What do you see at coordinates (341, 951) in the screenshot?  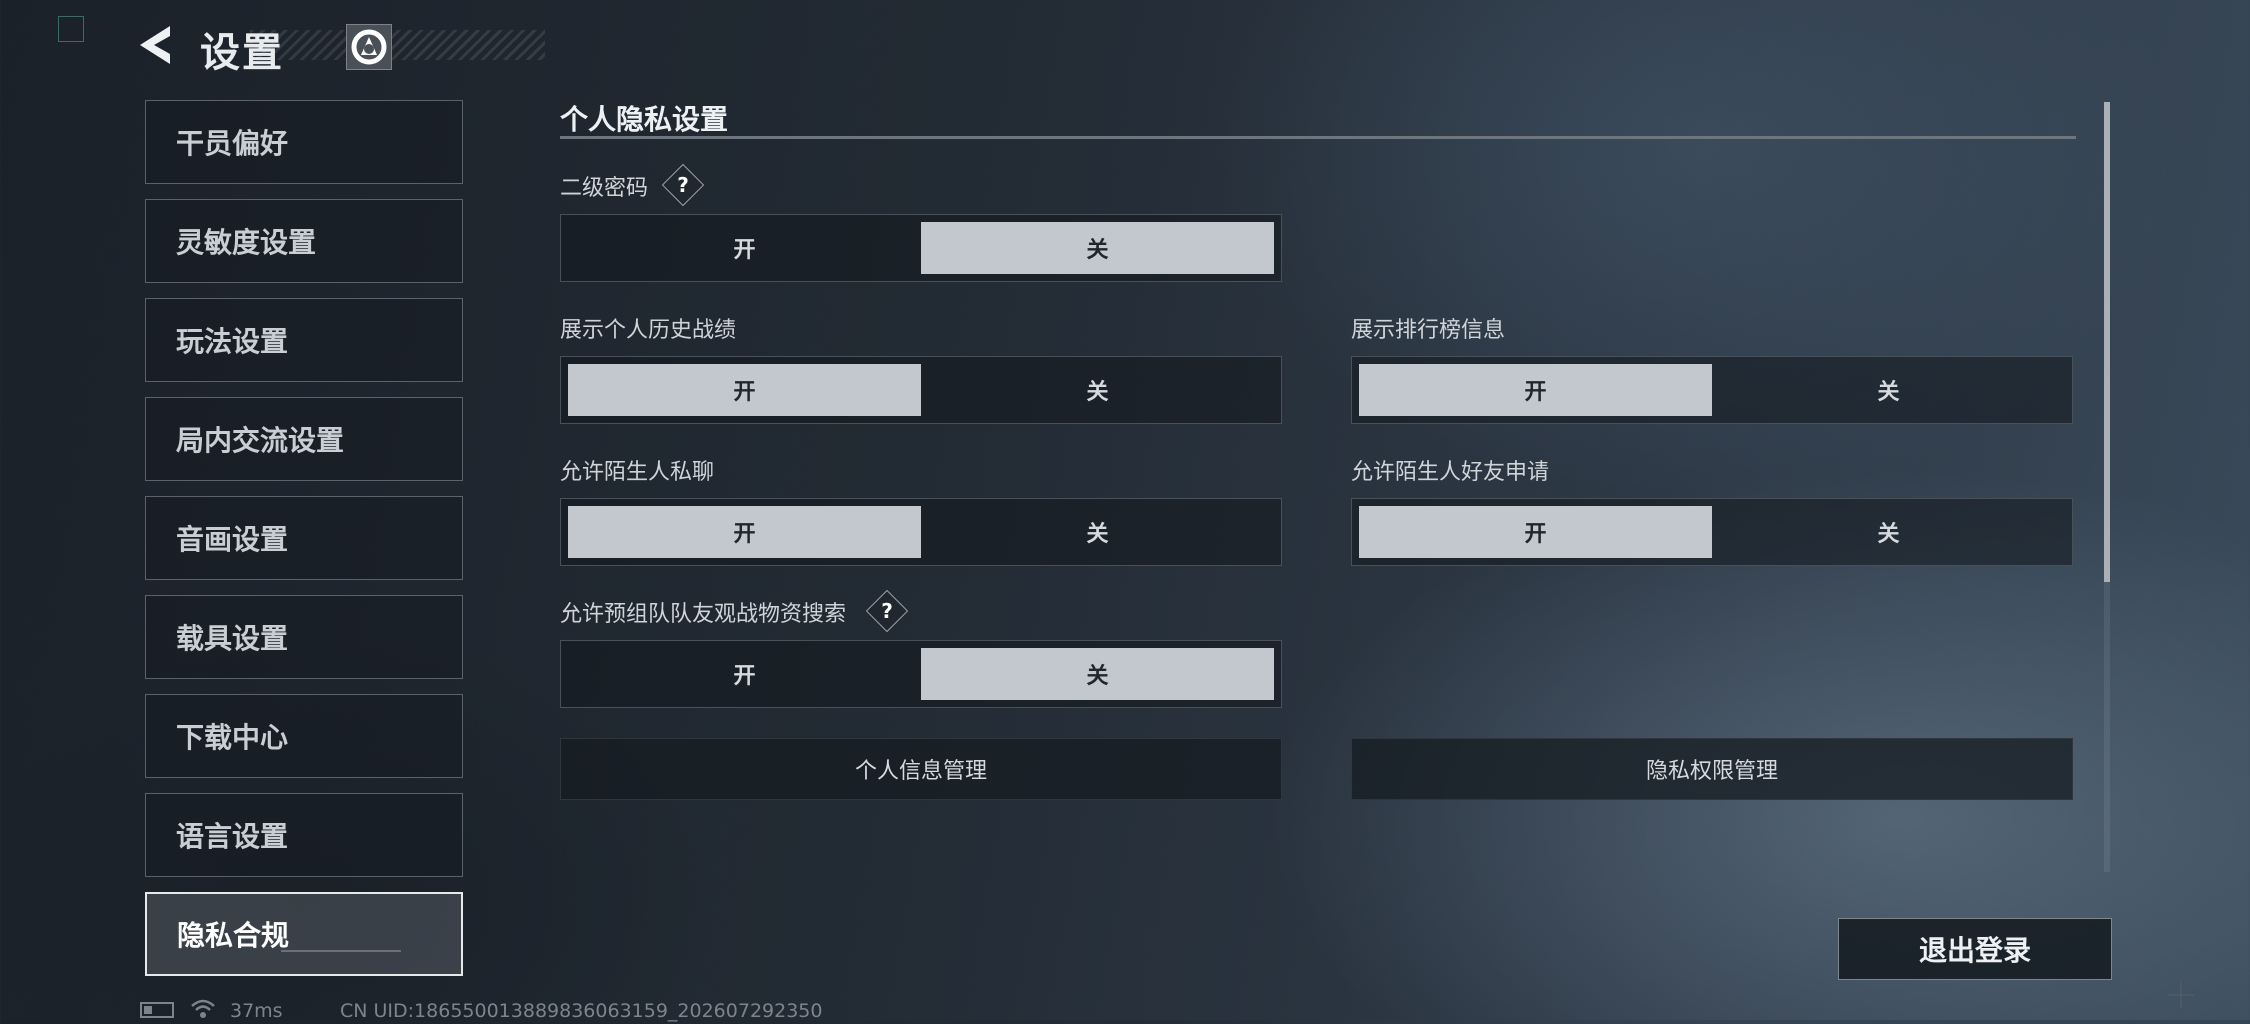 I see `active-indicator` at bounding box center [341, 951].